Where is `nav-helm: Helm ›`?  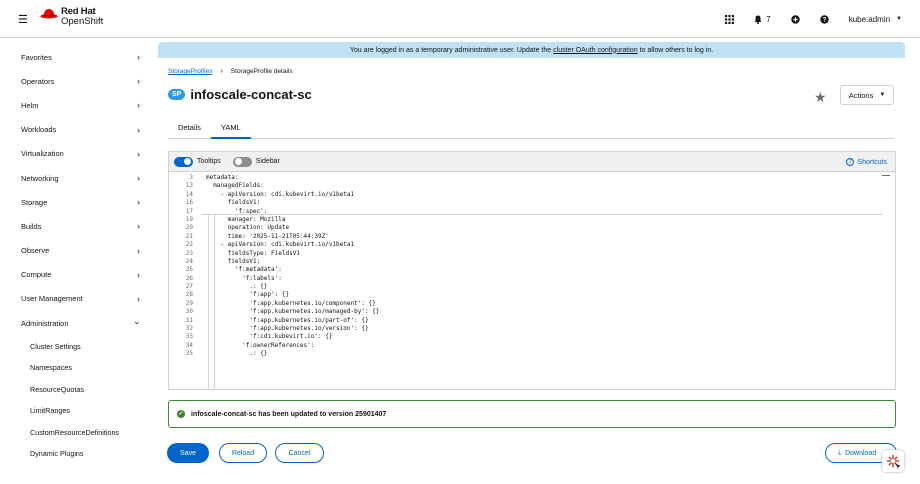
nav-helm: Helm › is located at coordinates (78, 105).